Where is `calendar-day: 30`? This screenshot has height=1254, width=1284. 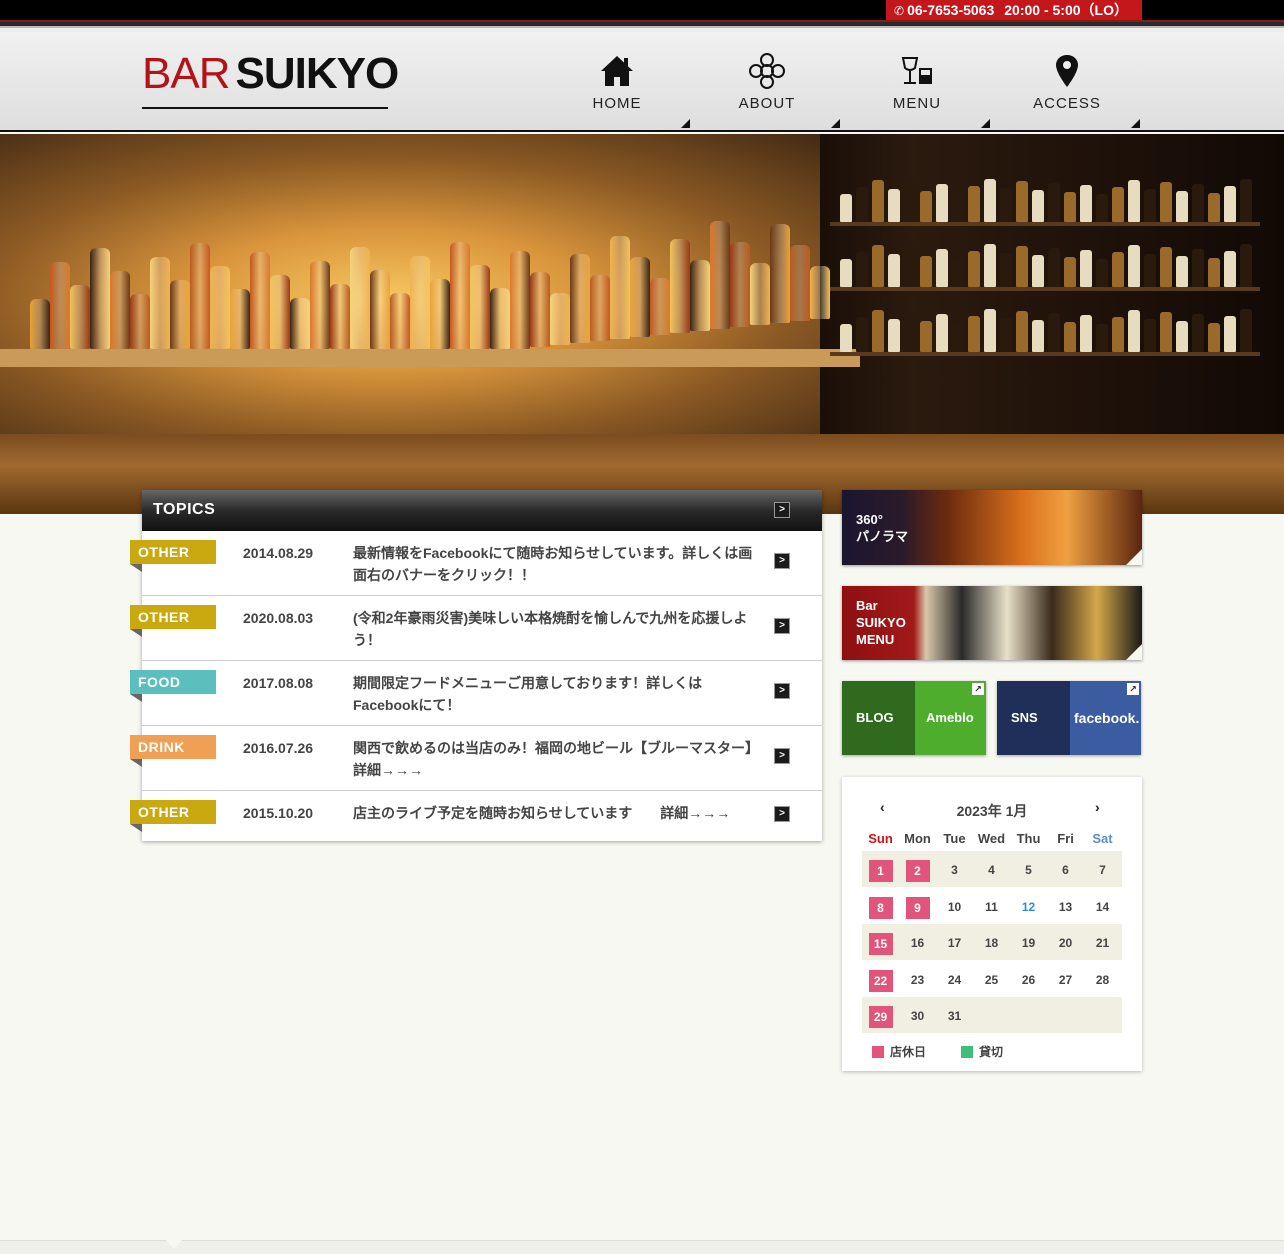 calendar-day: 30 is located at coordinates (917, 1016).